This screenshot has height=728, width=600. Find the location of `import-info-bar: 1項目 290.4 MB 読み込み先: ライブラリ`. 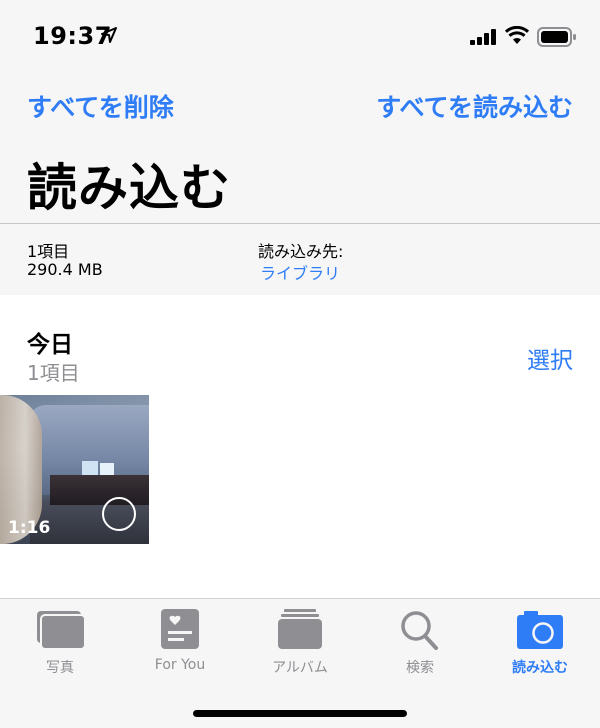

import-info-bar: 1項目 290.4 MB 読み込み先: ライブラリ is located at coordinates (300, 259).